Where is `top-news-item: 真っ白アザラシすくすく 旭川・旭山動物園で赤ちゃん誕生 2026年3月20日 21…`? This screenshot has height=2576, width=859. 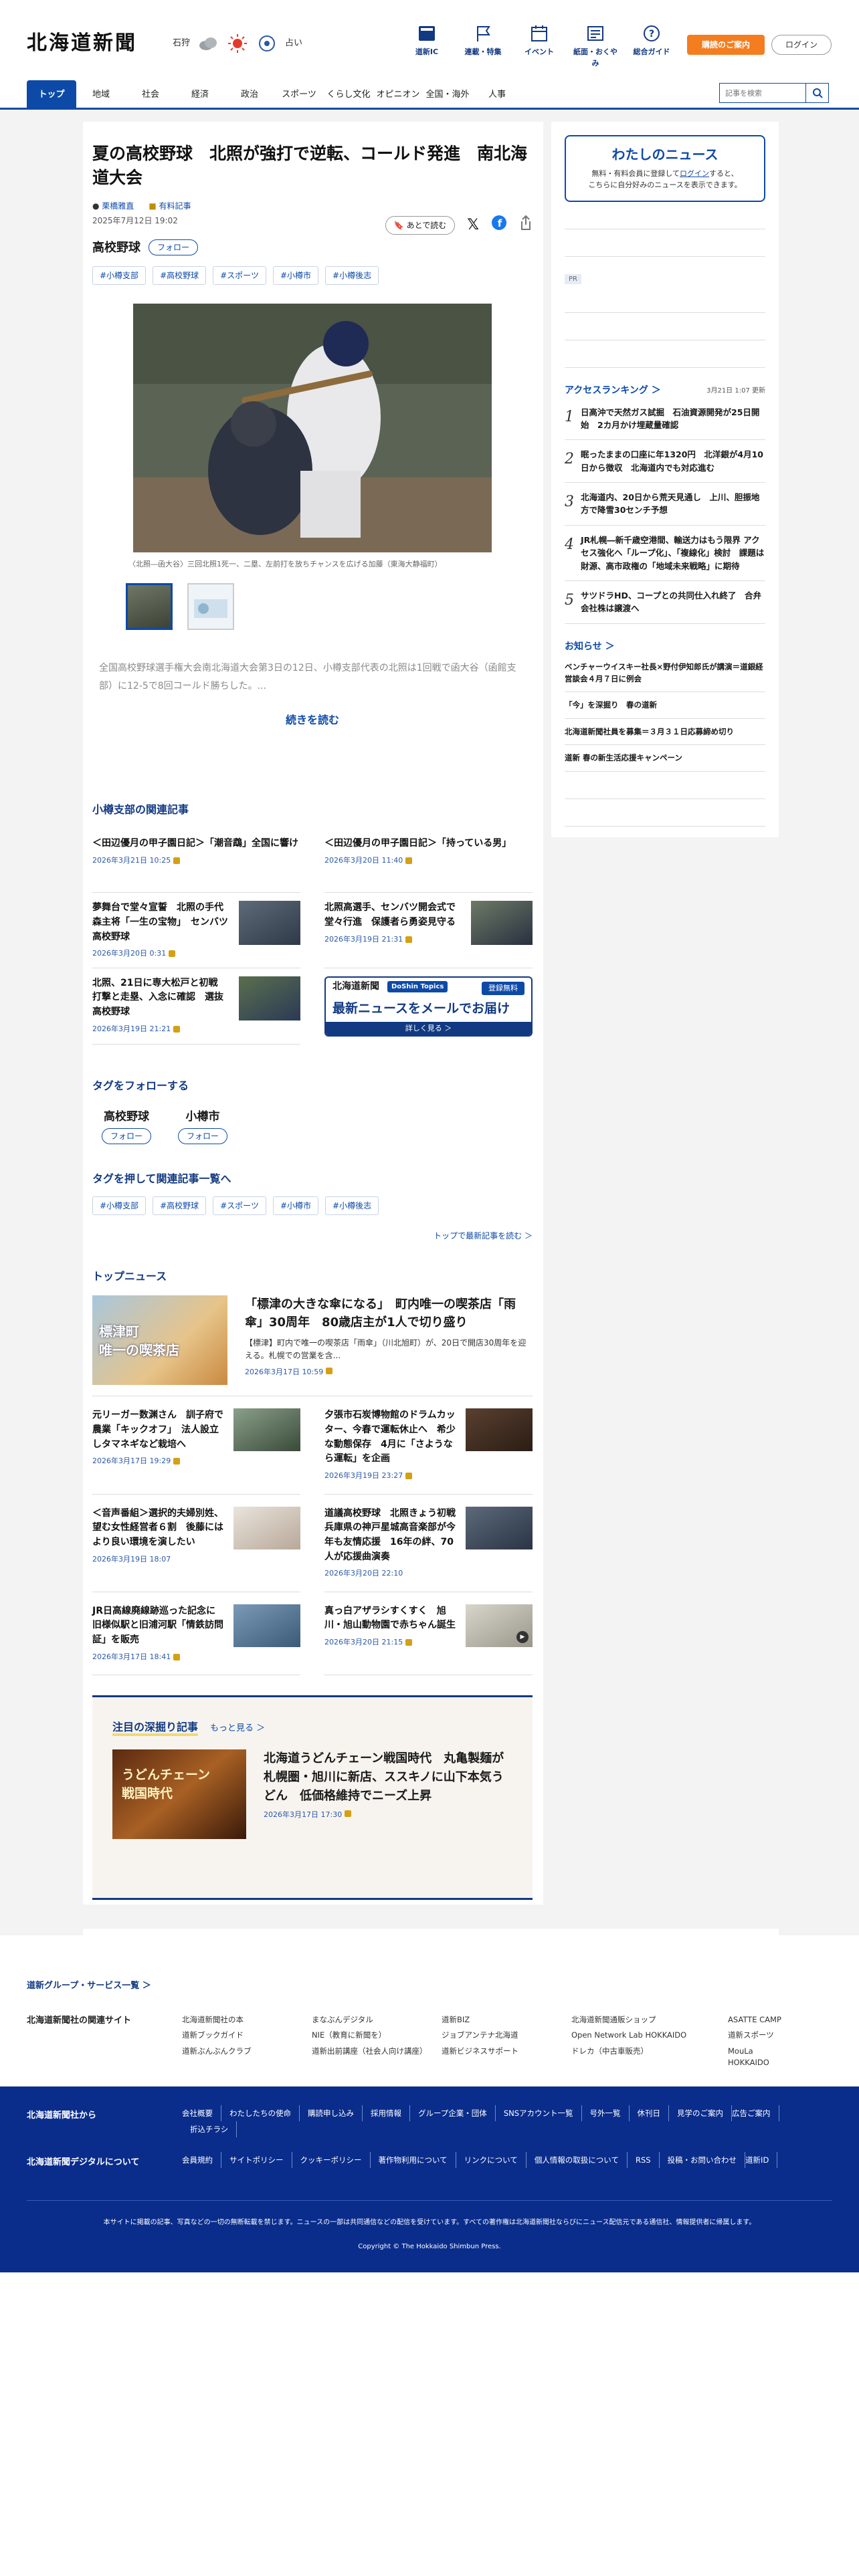
top-news-item: 真っ白アザラシすくすく 旭川・旭山動物園で赤ちゃん誕生 2026年3月20日 21… is located at coordinates (428, 1634).